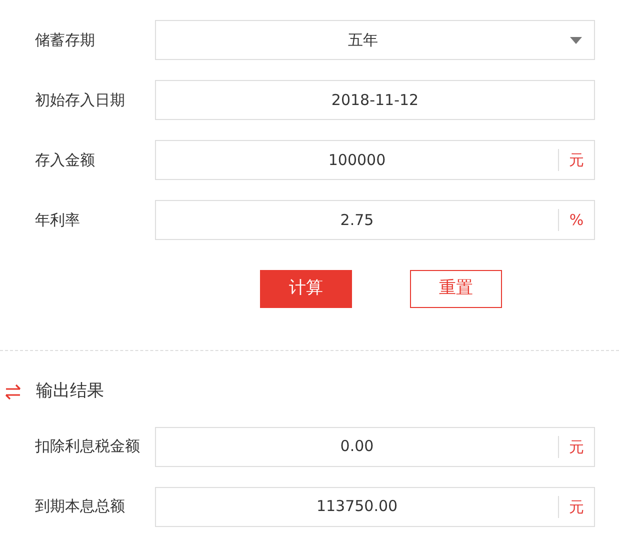 This screenshot has height=539, width=619. What do you see at coordinates (80, 100) in the screenshot?
I see `field-label: 初始存入日期` at bounding box center [80, 100].